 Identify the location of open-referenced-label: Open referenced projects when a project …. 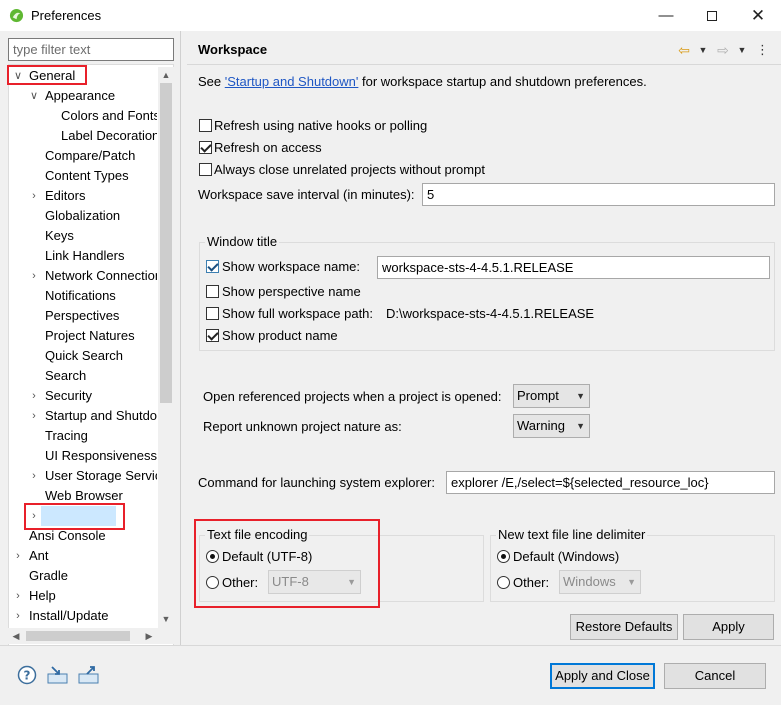
(352, 396).